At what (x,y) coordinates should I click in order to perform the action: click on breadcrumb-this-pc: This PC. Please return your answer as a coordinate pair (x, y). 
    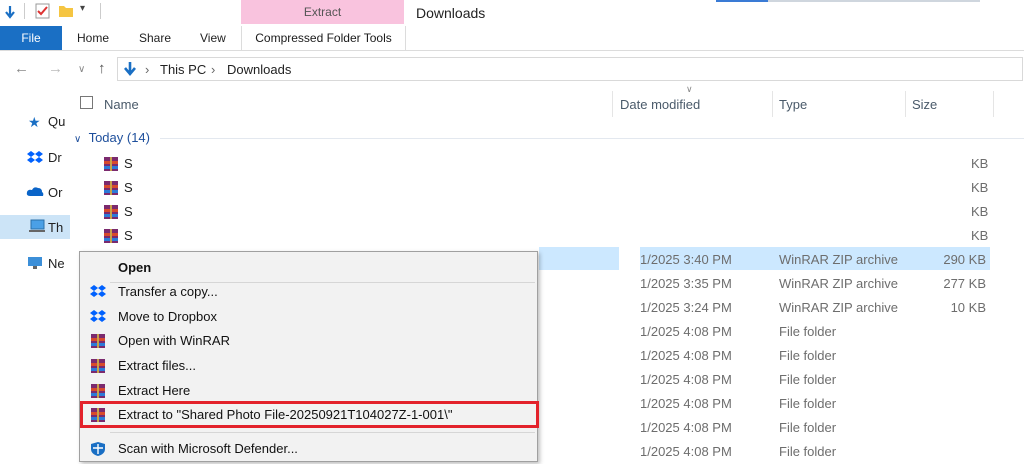
    Looking at the image, I should click on (183, 69).